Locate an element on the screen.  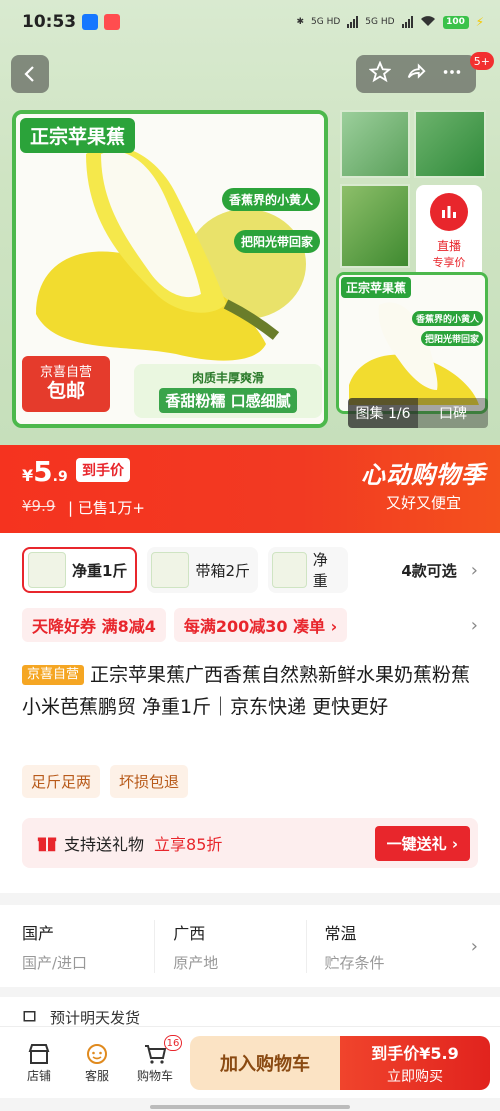
signal-text-1: 5G HD is located at coordinates (326, 22).